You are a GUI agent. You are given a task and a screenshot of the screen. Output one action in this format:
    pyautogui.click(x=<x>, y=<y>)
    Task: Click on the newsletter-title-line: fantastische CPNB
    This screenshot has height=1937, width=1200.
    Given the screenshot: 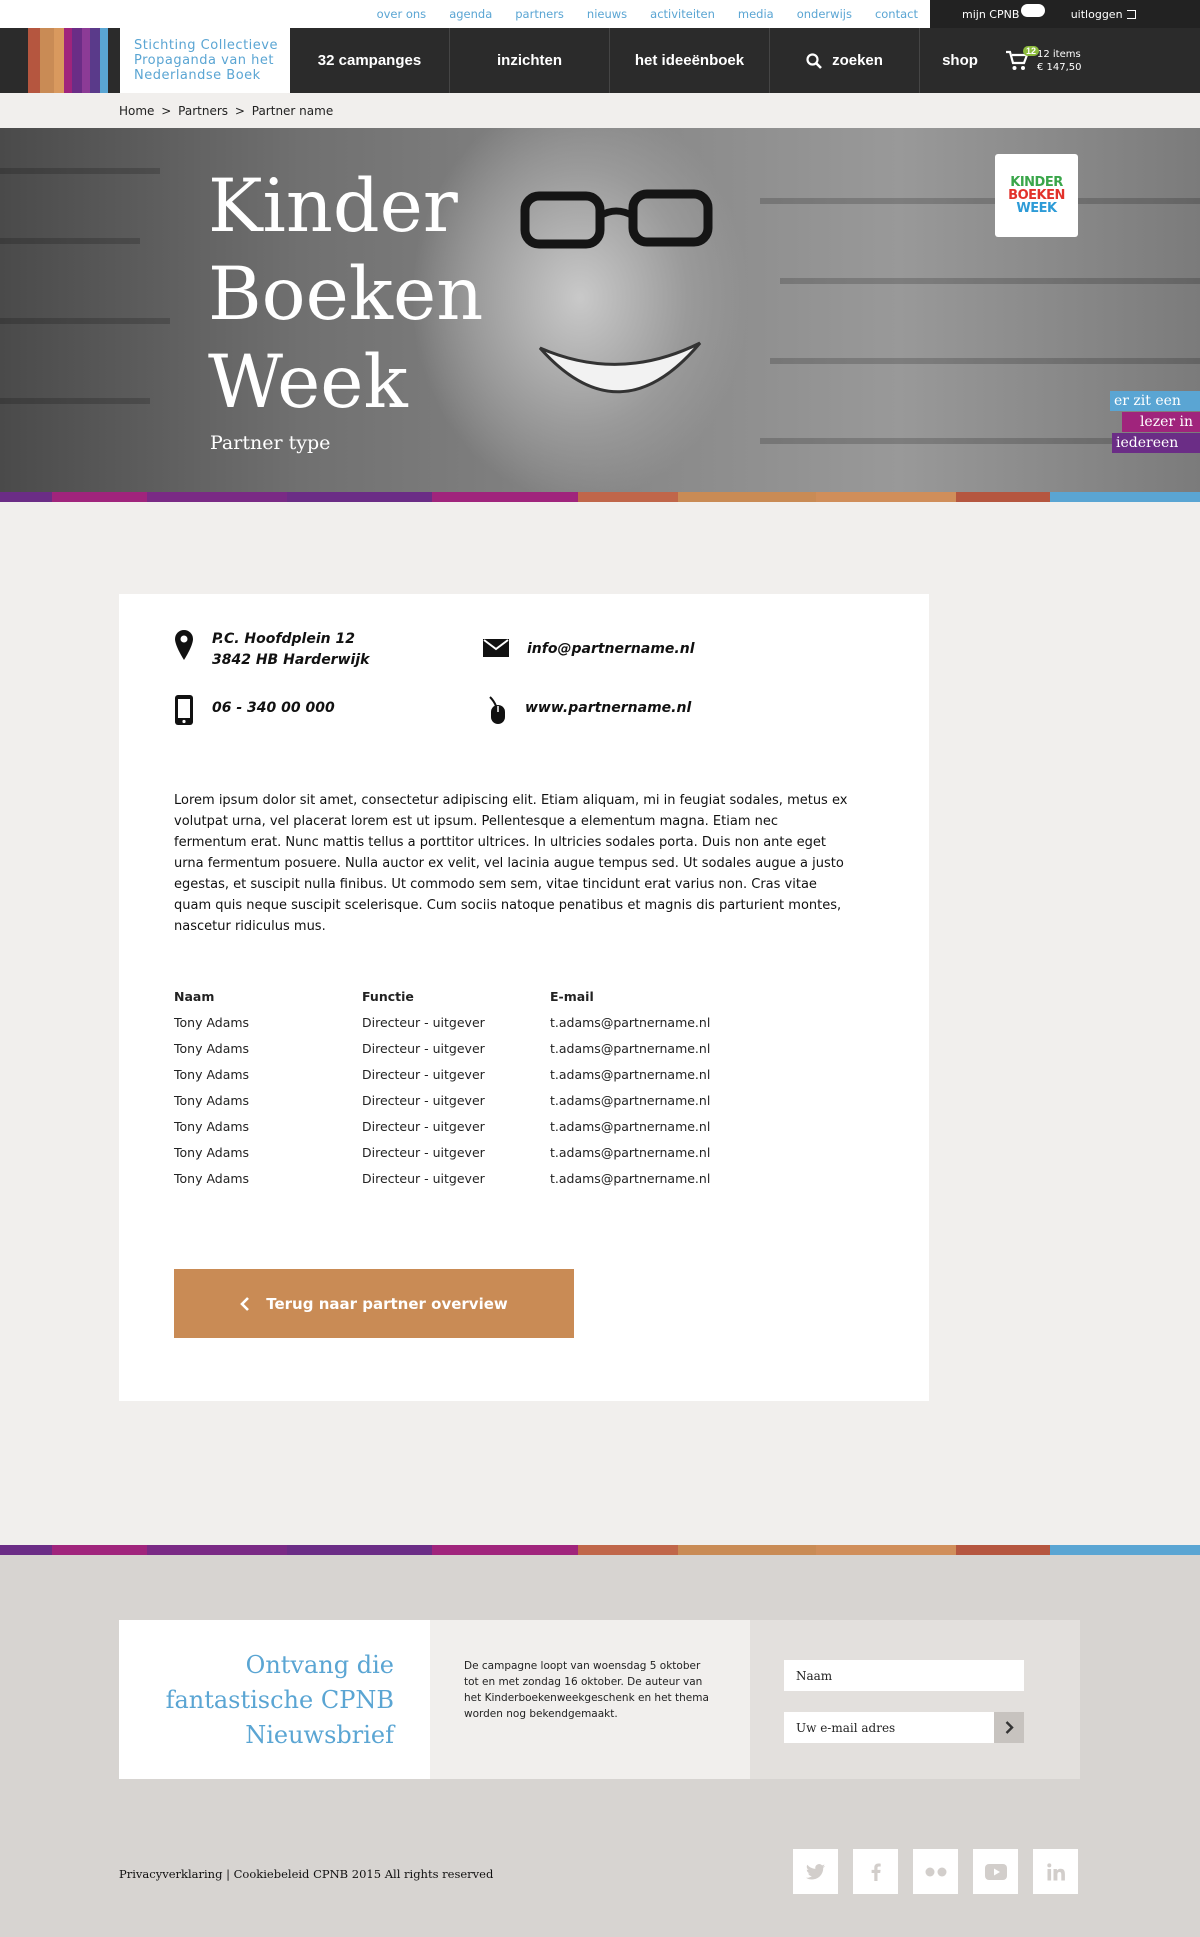 What is the action you would take?
    pyautogui.click(x=279, y=1700)
    